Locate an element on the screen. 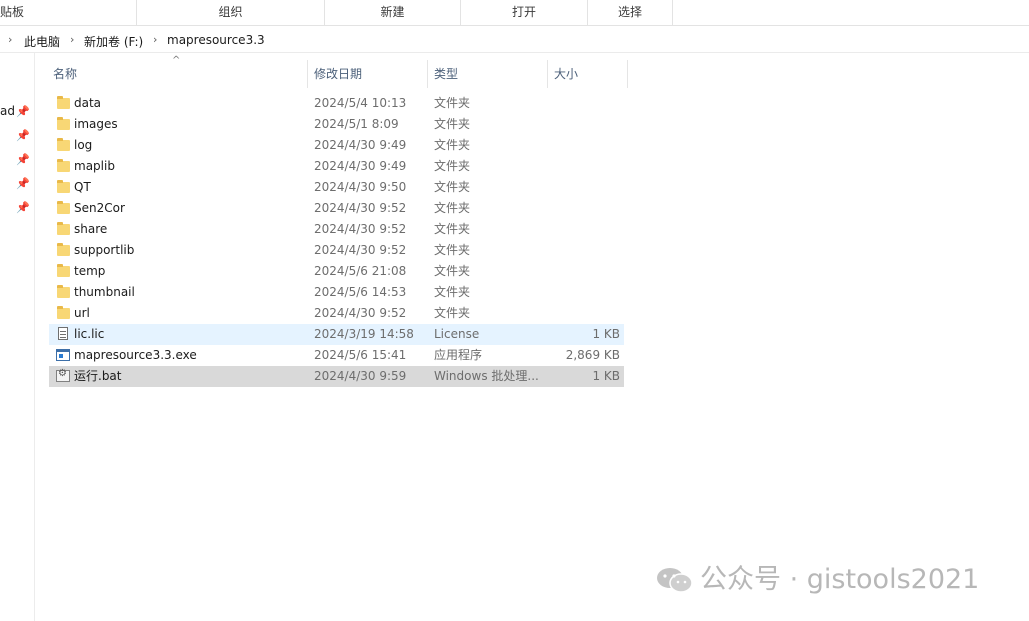  file-name: mapresource3.3.exe is located at coordinates (135, 355).